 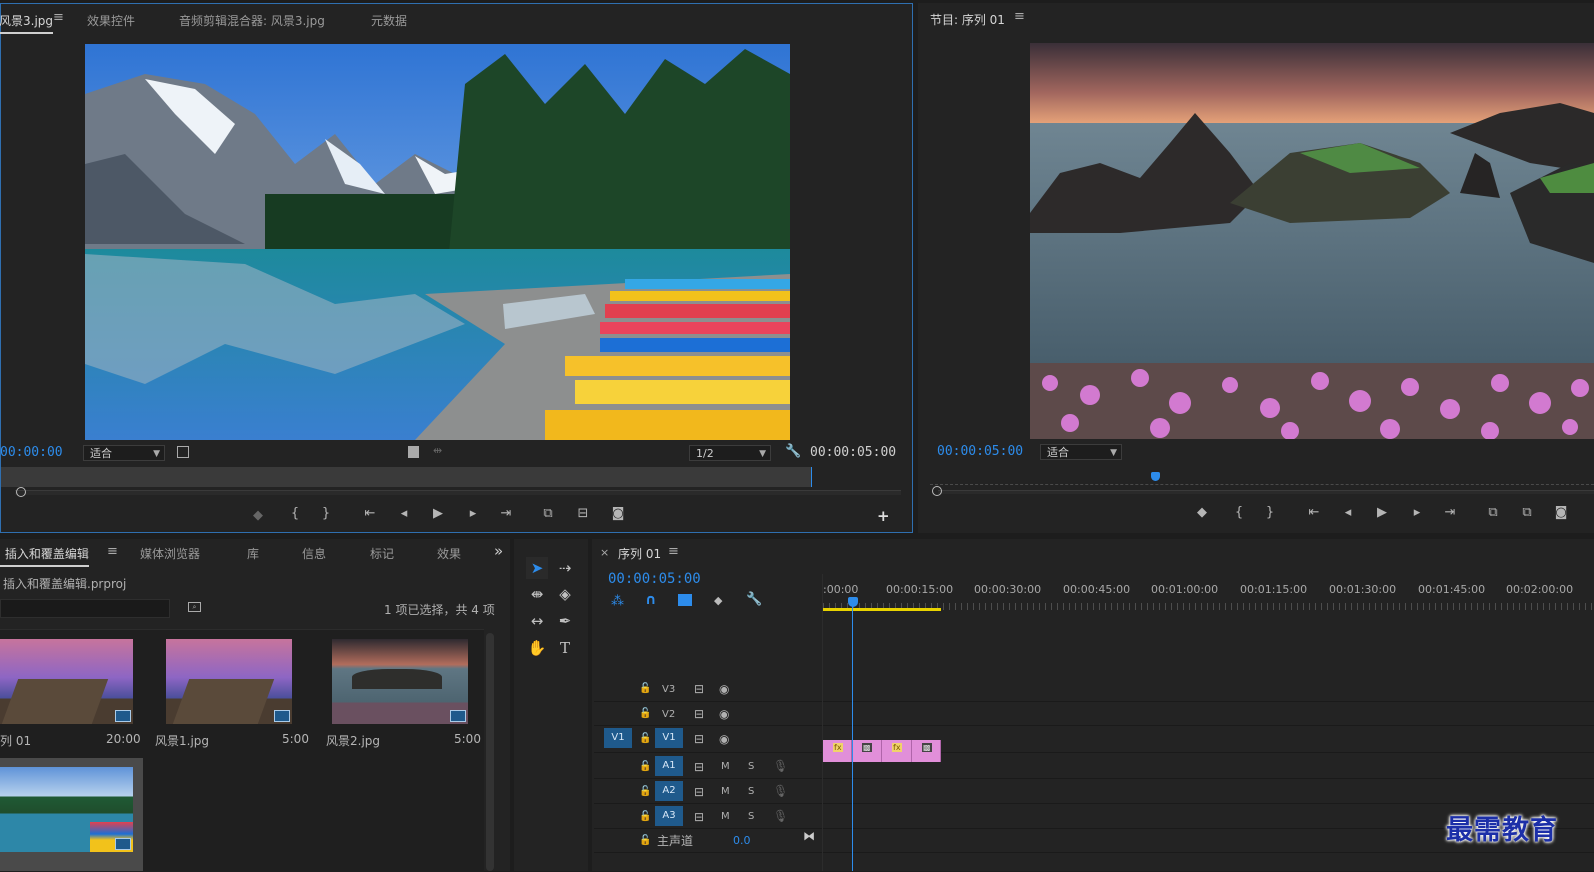 What do you see at coordinates (537, 621) in the screenshot?
I see `slip-tool-icon: ↔` at bounding box center [537, 621].